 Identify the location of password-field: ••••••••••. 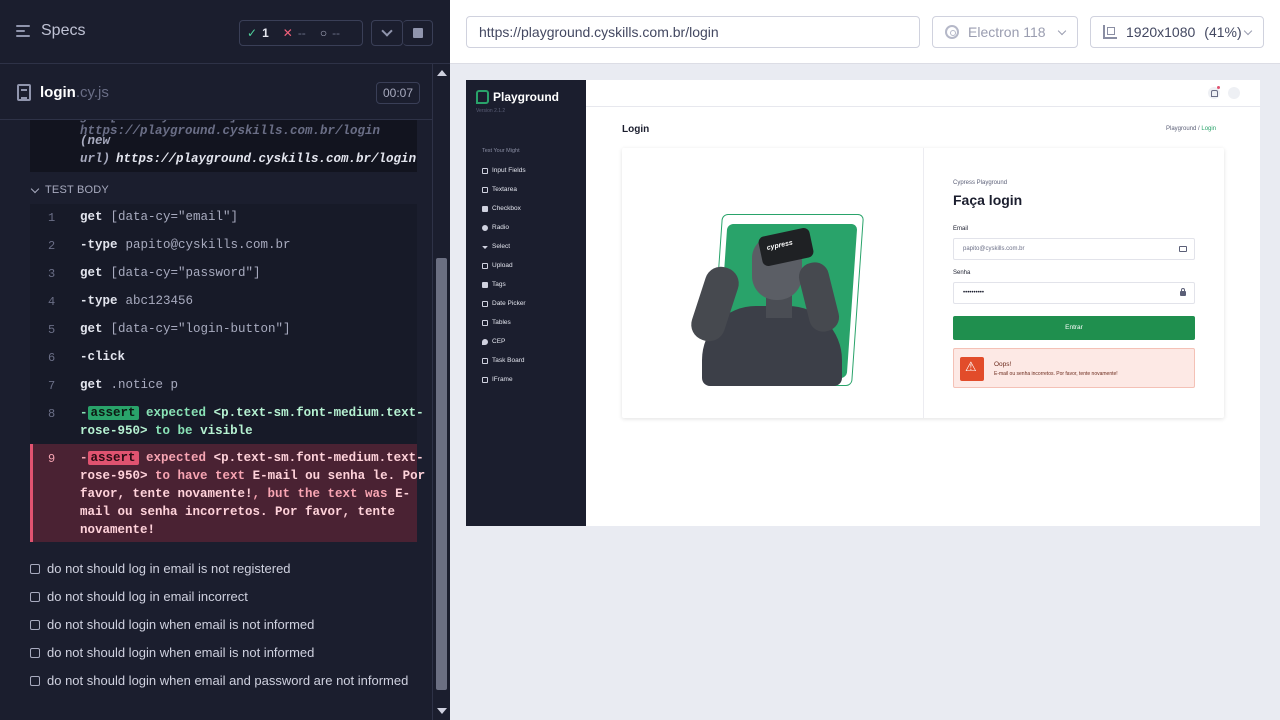
(1074, 293).